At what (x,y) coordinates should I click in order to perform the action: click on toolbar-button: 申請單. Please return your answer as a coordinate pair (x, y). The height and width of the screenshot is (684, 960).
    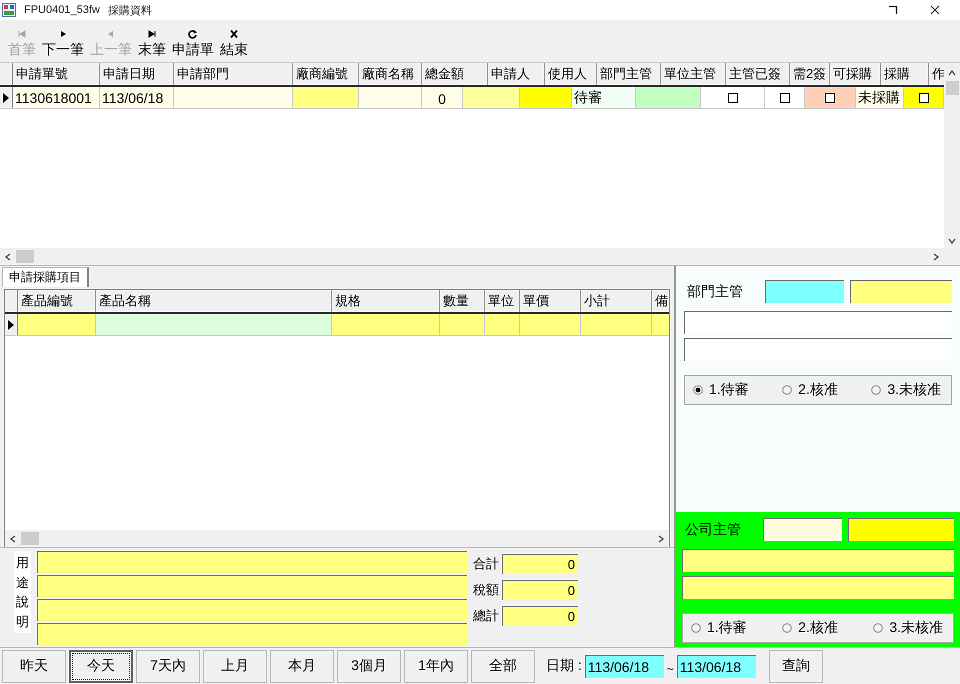
    Looking at the image, I should click on (193, 44).